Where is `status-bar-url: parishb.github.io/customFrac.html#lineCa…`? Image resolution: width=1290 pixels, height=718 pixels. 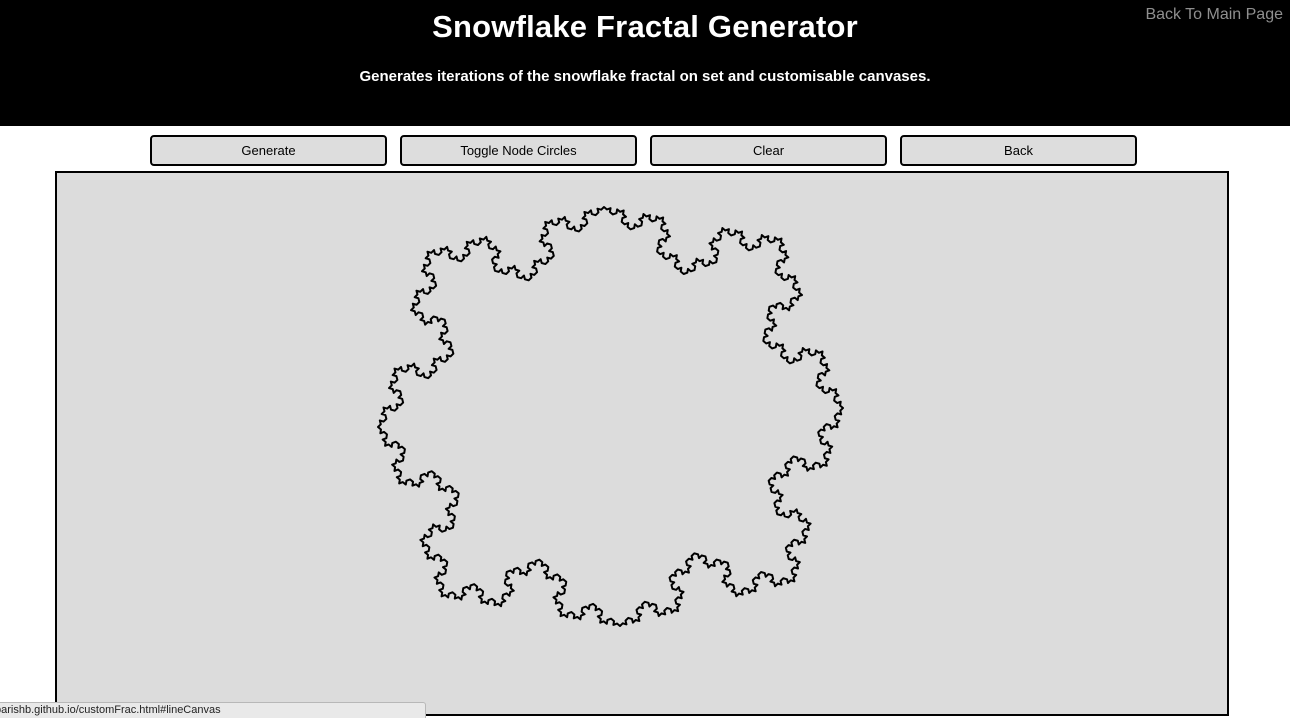
status-bar-url: parishb.github.io/customFrac.html#lineCa… is located at coordinates (213, 710).